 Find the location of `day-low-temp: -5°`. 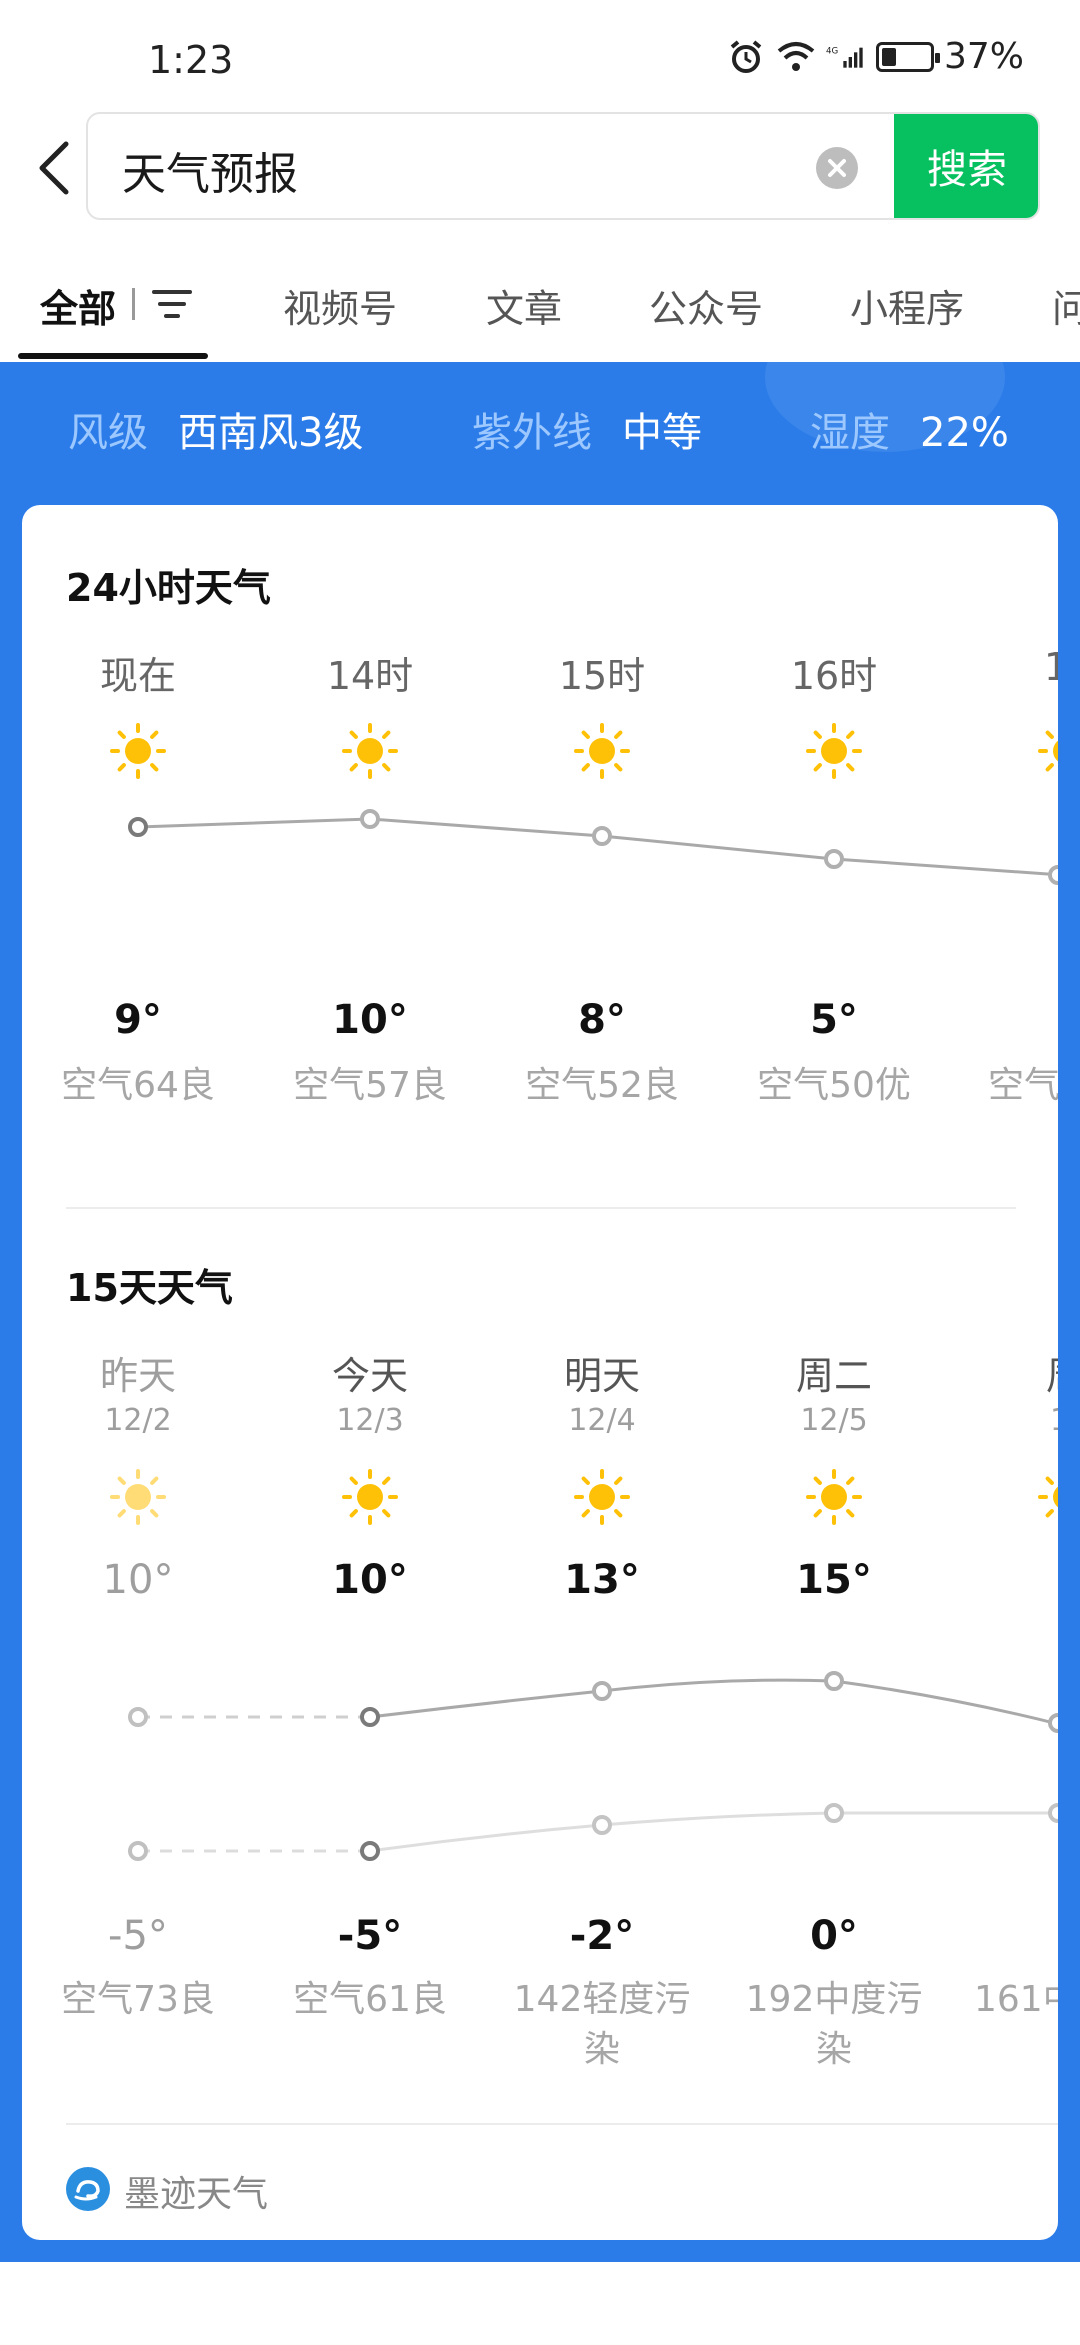

day-low-temp: -5° is located at coordinates (370, 1936).